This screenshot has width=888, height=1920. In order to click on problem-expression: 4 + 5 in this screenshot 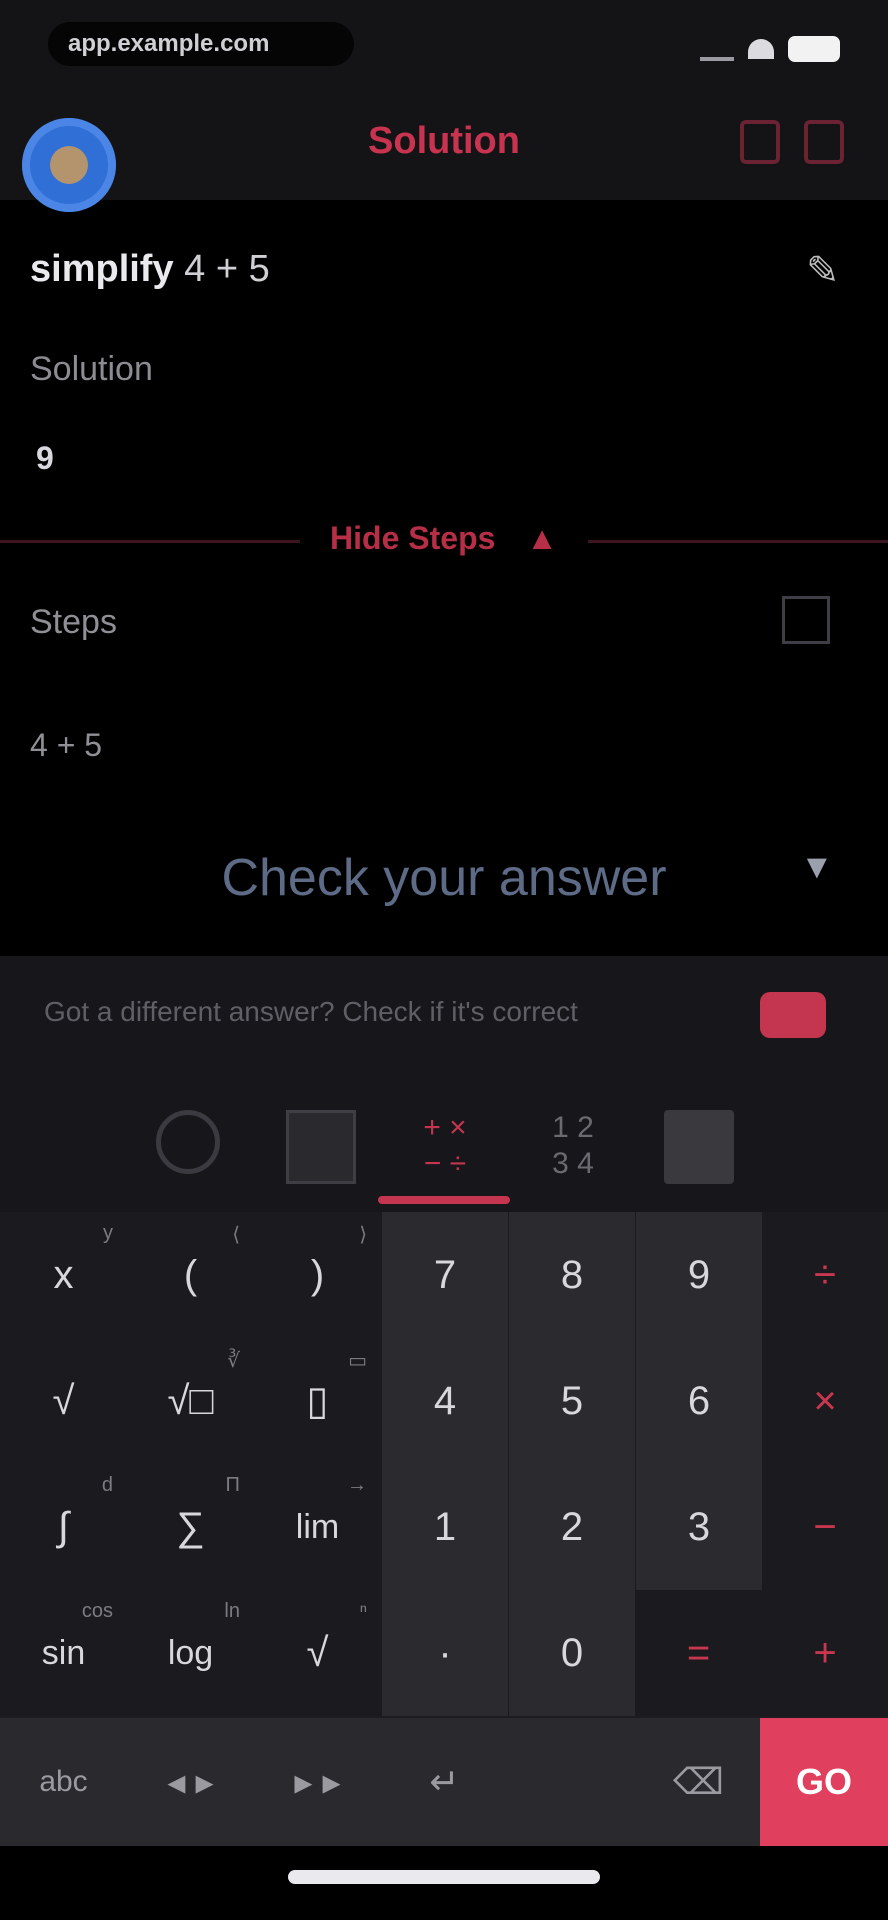, I will do `click(227, 269)`.